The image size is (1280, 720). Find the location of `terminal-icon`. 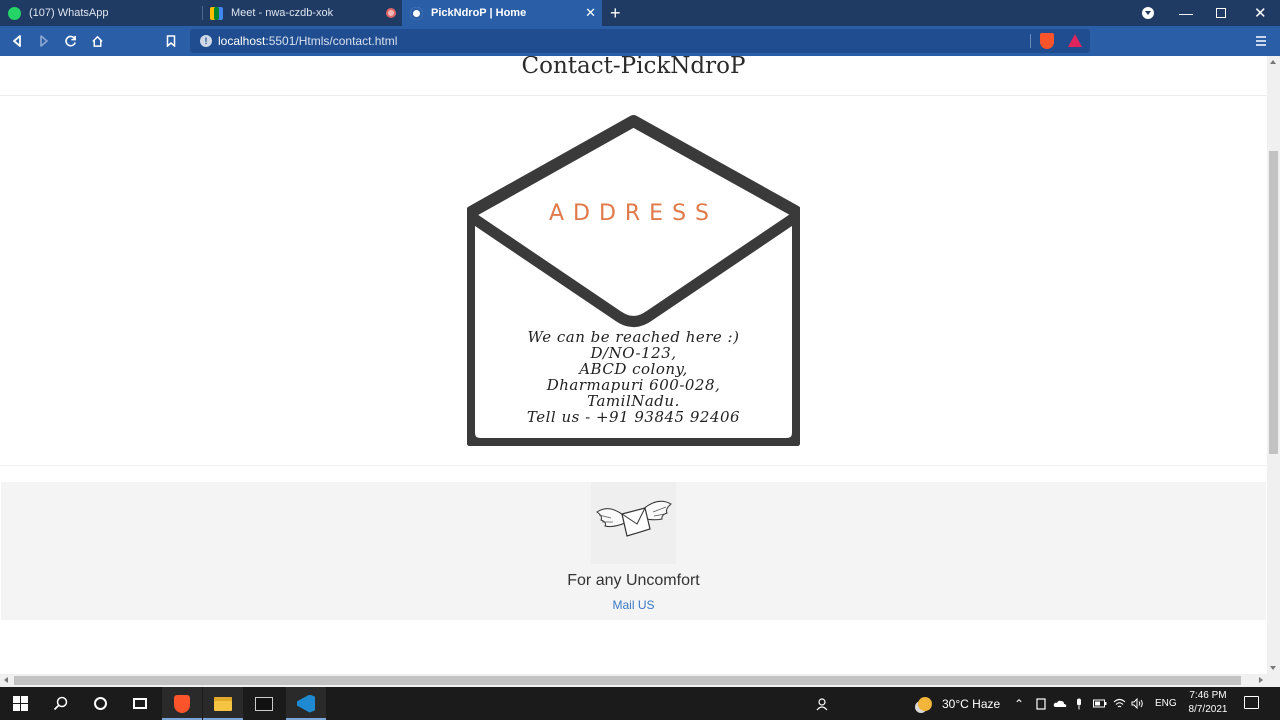

terminal-icon is located at coordinates (264, 703).